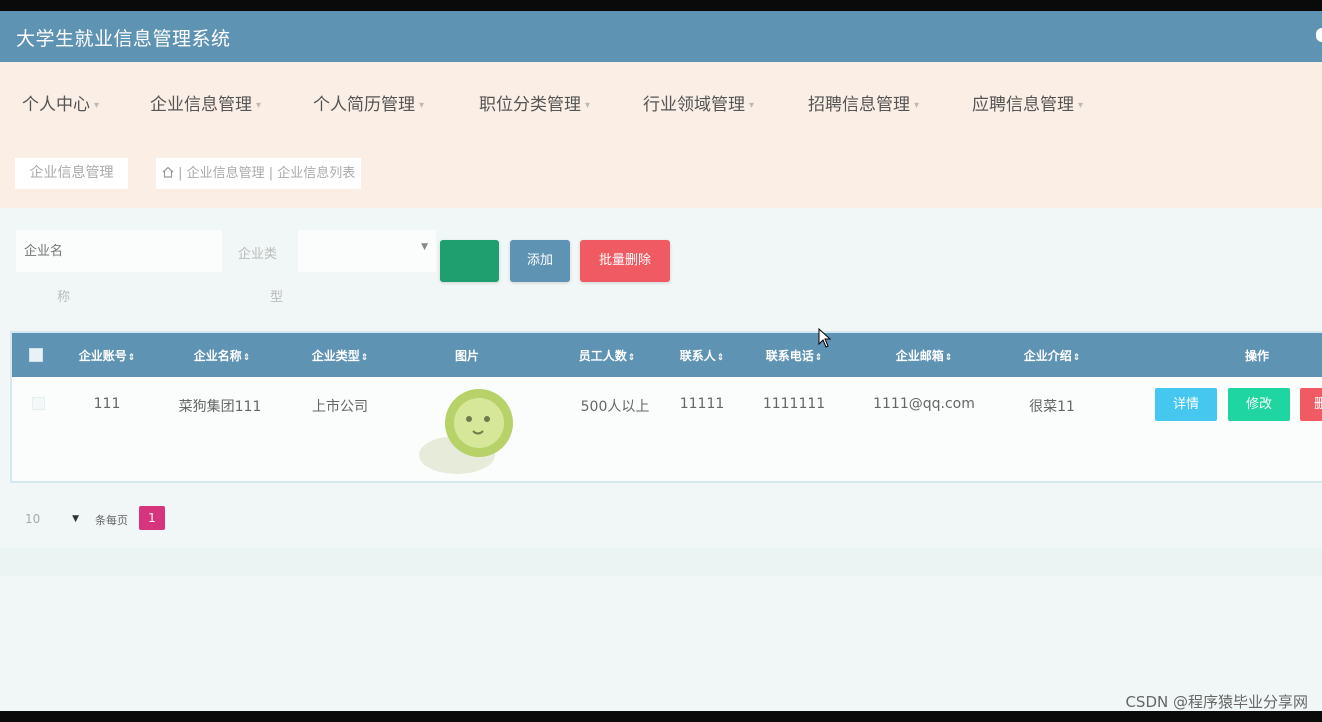 The height and width of the screenshot is (722, 1322). I want to click on col-header-type: 企业类型⇕, so click(340, 355).